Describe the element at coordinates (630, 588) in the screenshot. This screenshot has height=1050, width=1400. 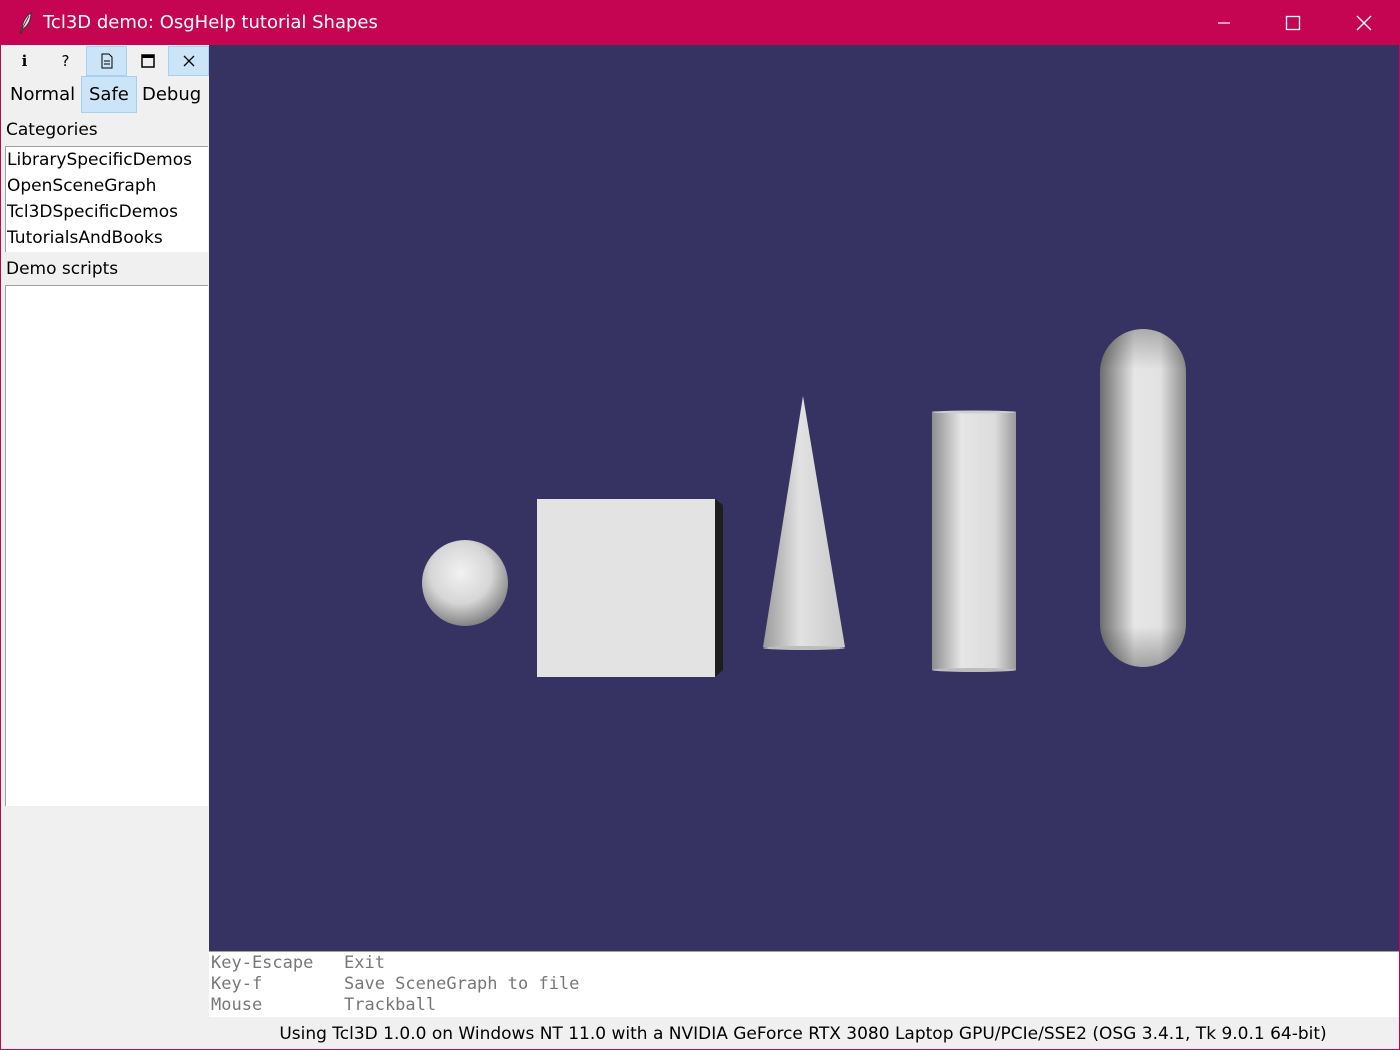
I see `box-shape` at that location.